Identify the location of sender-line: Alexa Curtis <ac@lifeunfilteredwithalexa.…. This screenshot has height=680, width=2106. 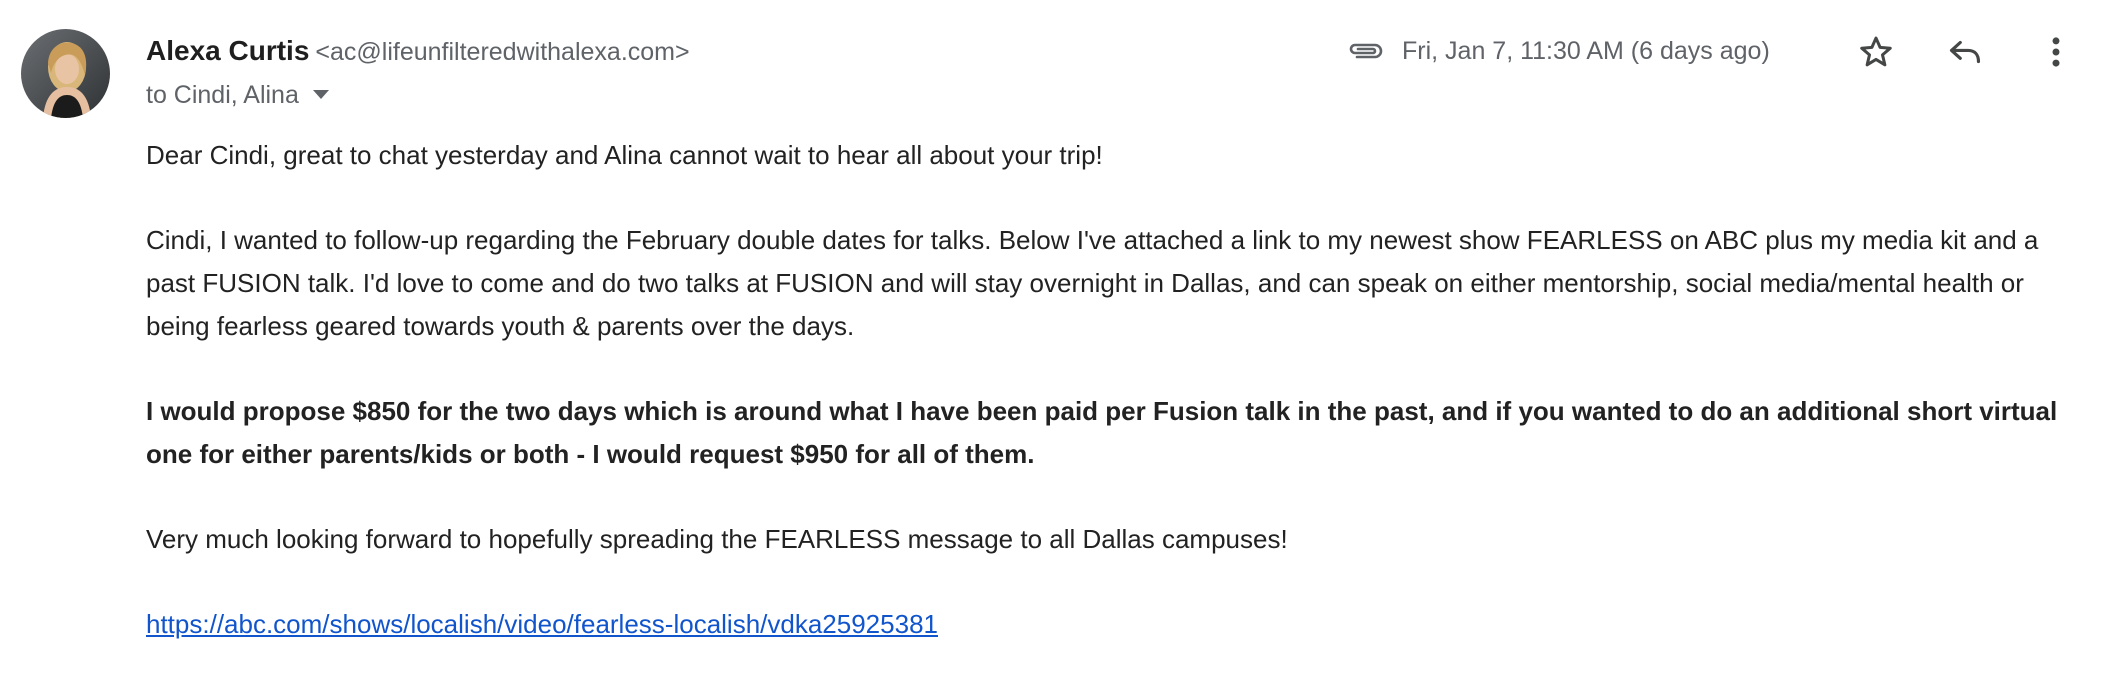
(418, 53).